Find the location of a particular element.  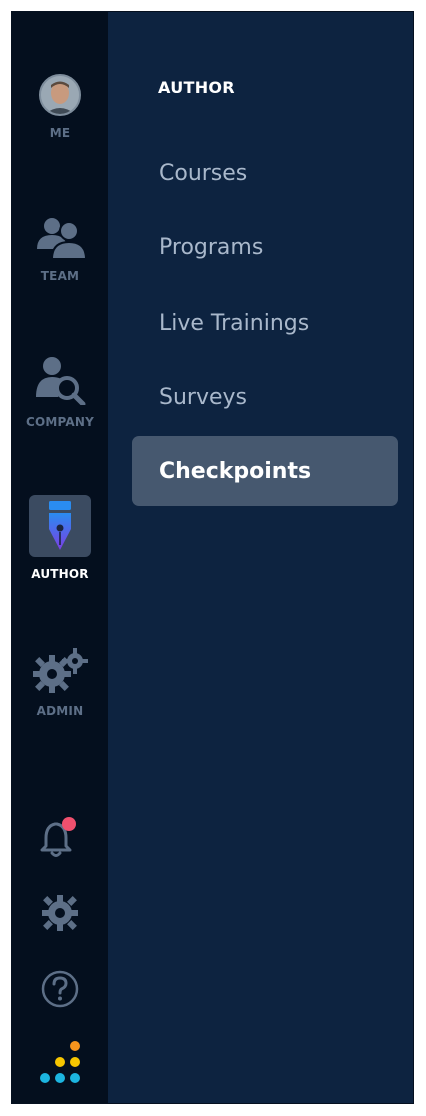

rail-label-admin: ADMIN is located at coordinates (60, 711).